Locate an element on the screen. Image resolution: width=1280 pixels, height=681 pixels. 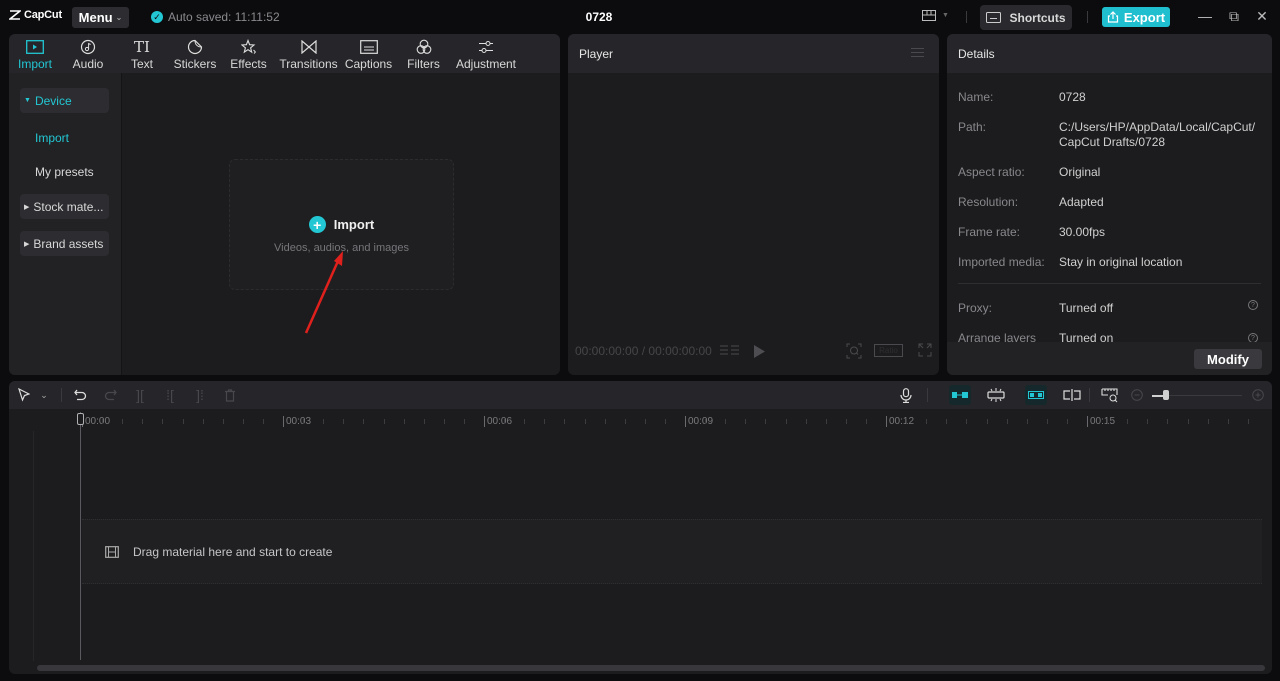
zoom-slider-track is located at coordinates (1199, 395).